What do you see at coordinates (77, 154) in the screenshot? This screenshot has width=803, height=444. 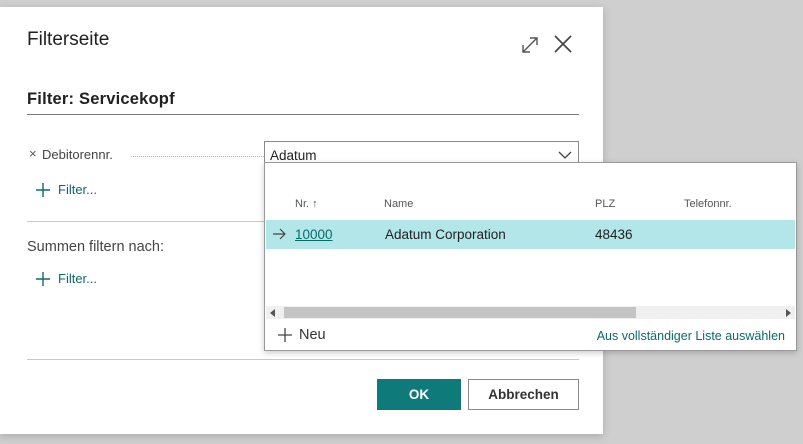 I see `filter-field-label: Debitorennr.` at bounding box center [77, 154].